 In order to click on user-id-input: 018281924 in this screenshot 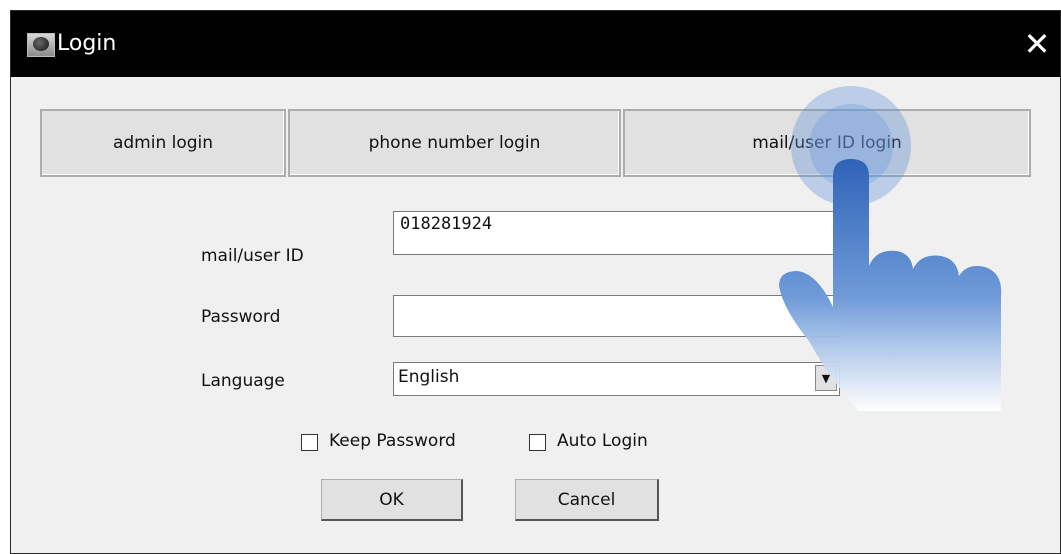, I will do `click(618, 233)`.